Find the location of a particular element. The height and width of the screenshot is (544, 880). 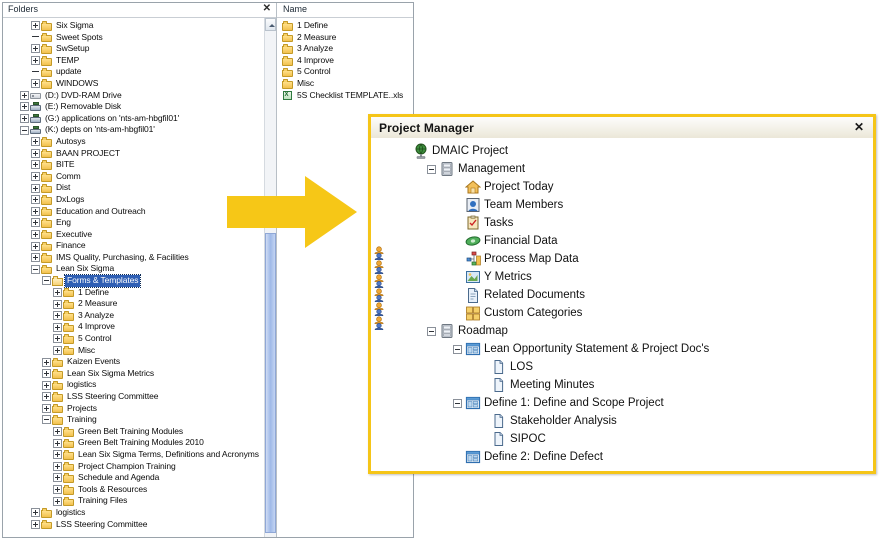

folder-tree-item: LSS Steering Committee is located at coordinates (139, 525).